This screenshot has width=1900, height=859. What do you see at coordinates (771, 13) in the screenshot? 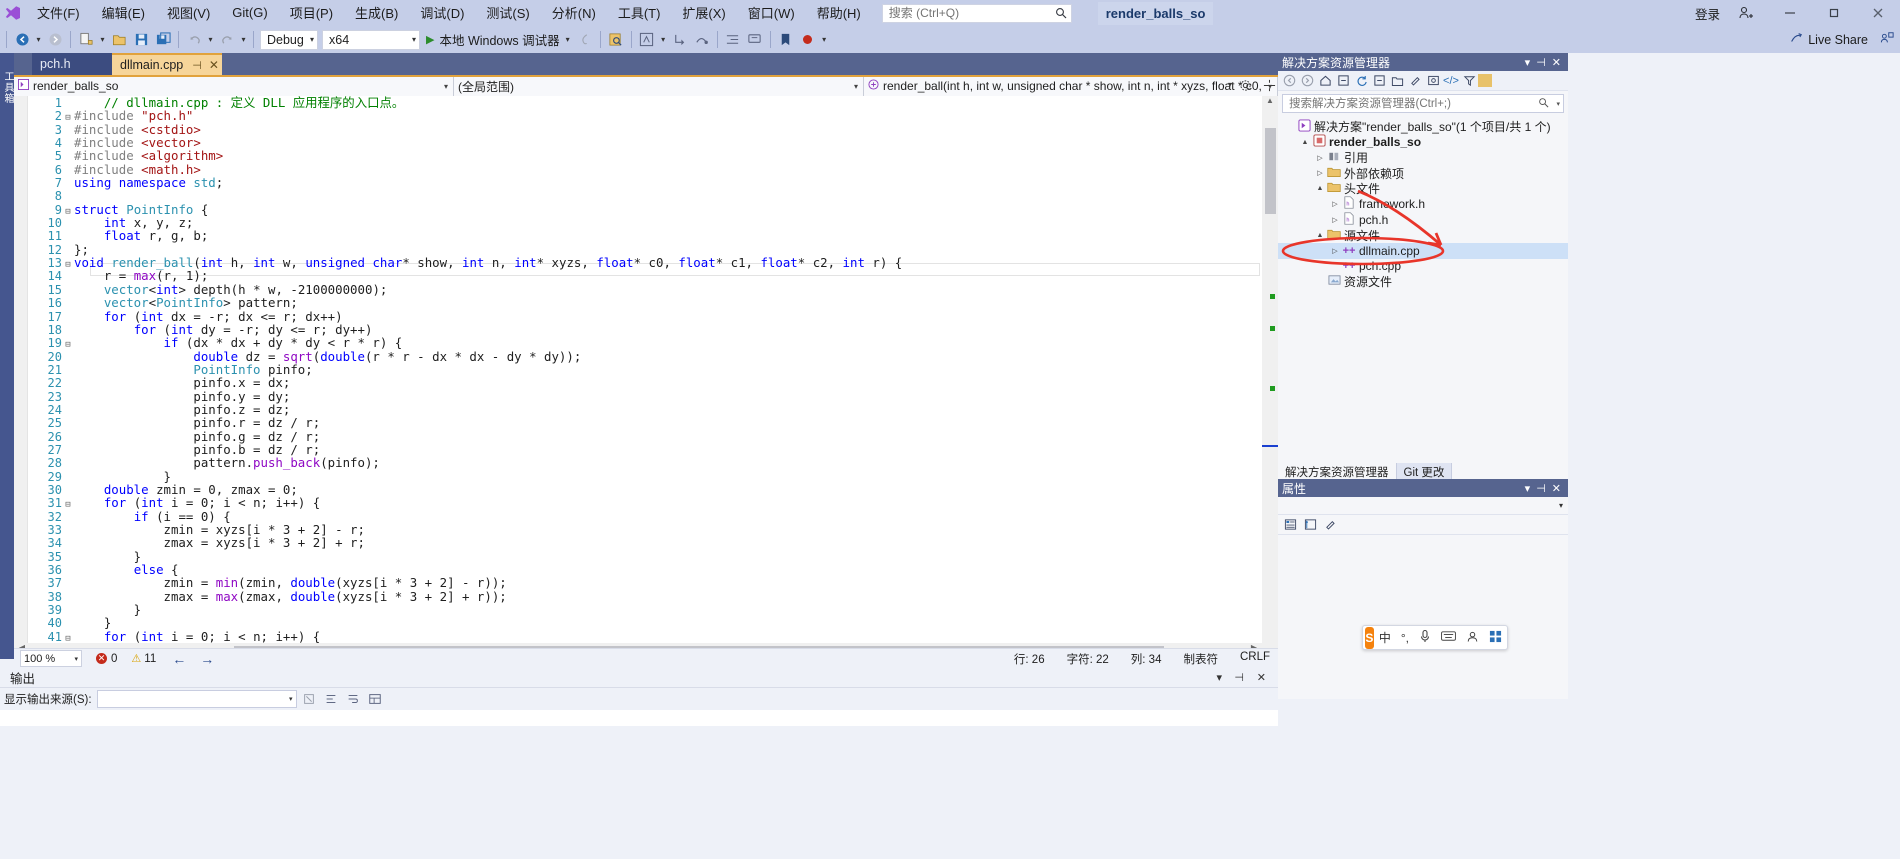
I see `menu-window: 窗口(W)` at bounding box center [771, 13].